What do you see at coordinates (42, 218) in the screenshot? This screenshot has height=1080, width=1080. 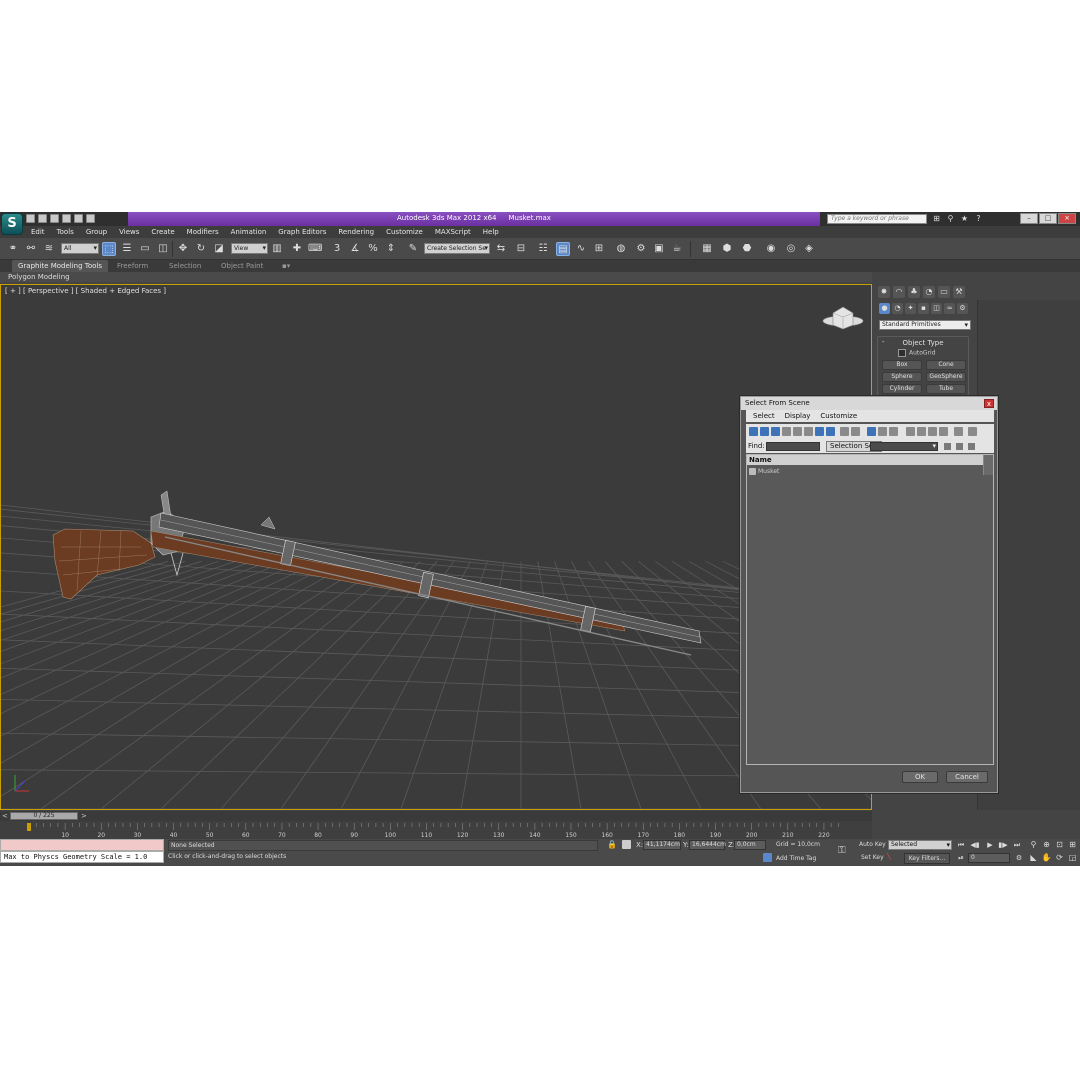 I see `open-file-icon` at bounding box center [42, 218].